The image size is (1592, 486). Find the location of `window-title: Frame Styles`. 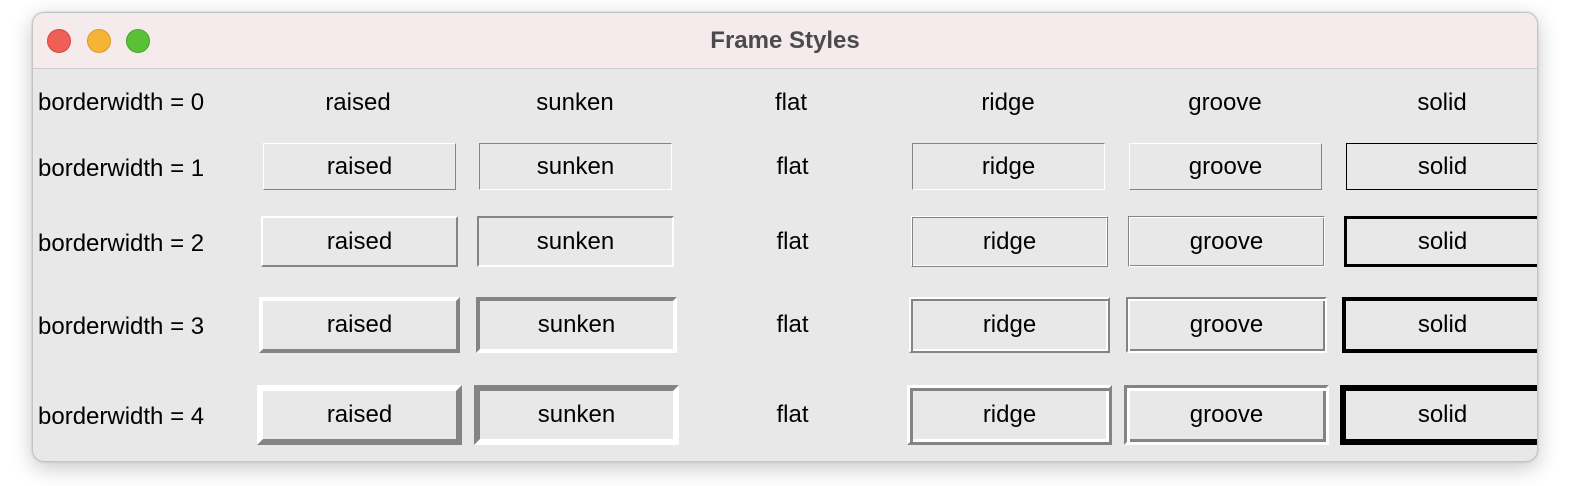

window-title: Frame Styles is located at coordinates (785, 40).